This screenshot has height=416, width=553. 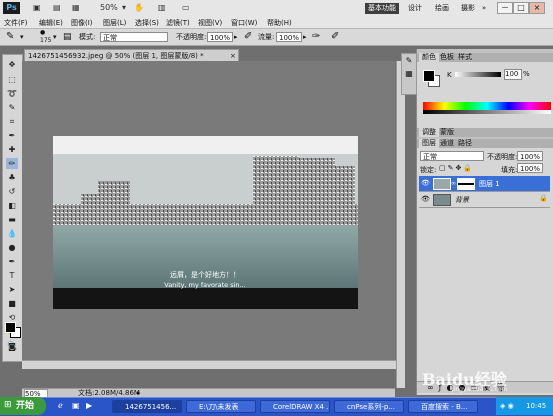 I want to click on blur-tool-icon: 💧, so click(x=12, y=233).